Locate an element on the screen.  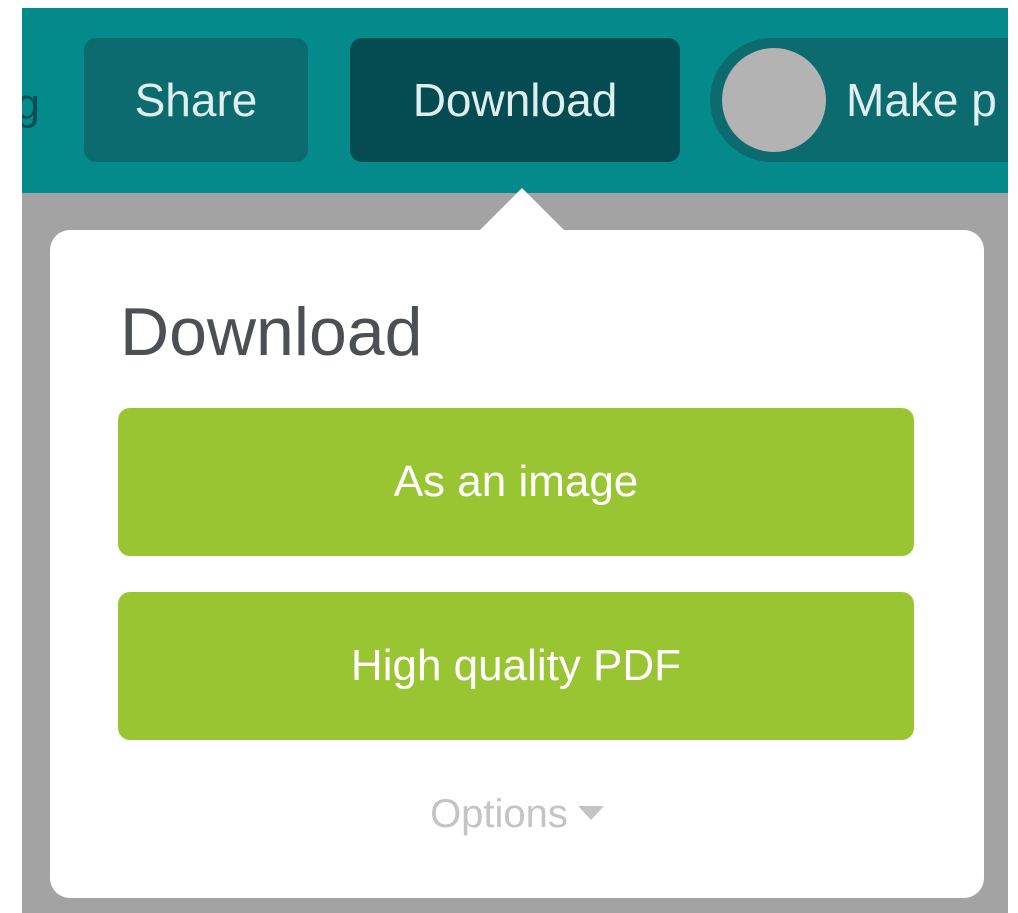
share-button: Share is located at coordinates (196, 100).